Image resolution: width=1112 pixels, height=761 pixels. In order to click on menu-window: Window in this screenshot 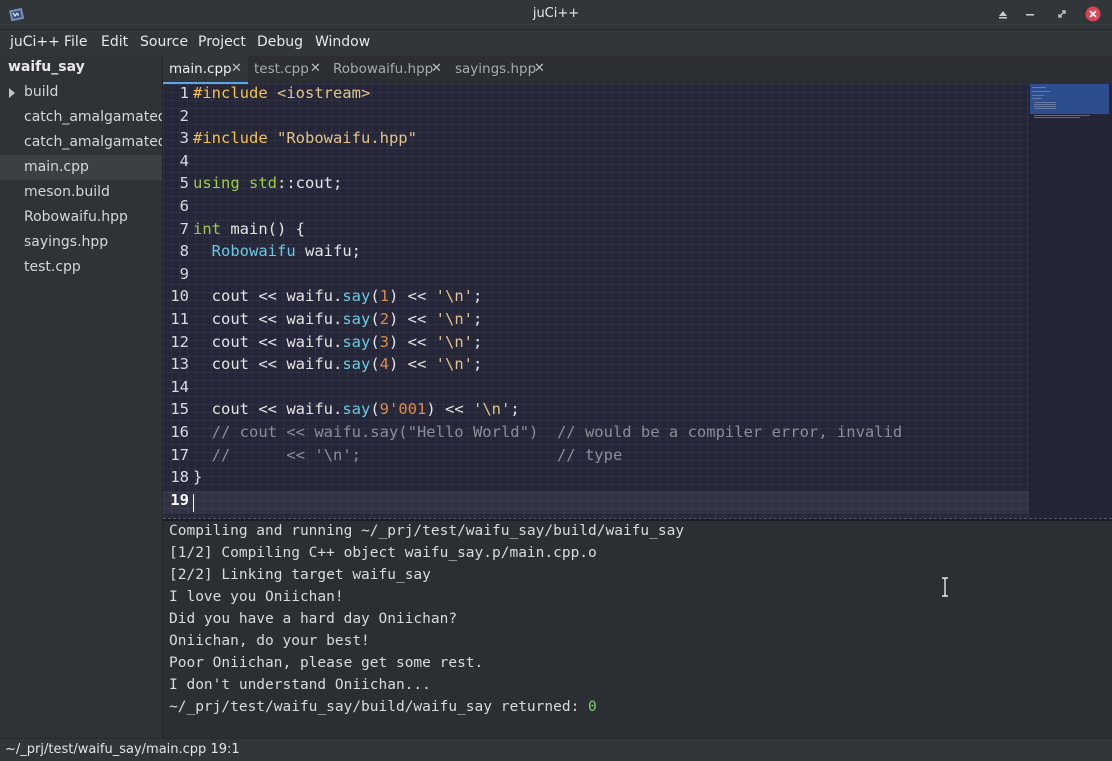, I will do `click(342, 42)`.